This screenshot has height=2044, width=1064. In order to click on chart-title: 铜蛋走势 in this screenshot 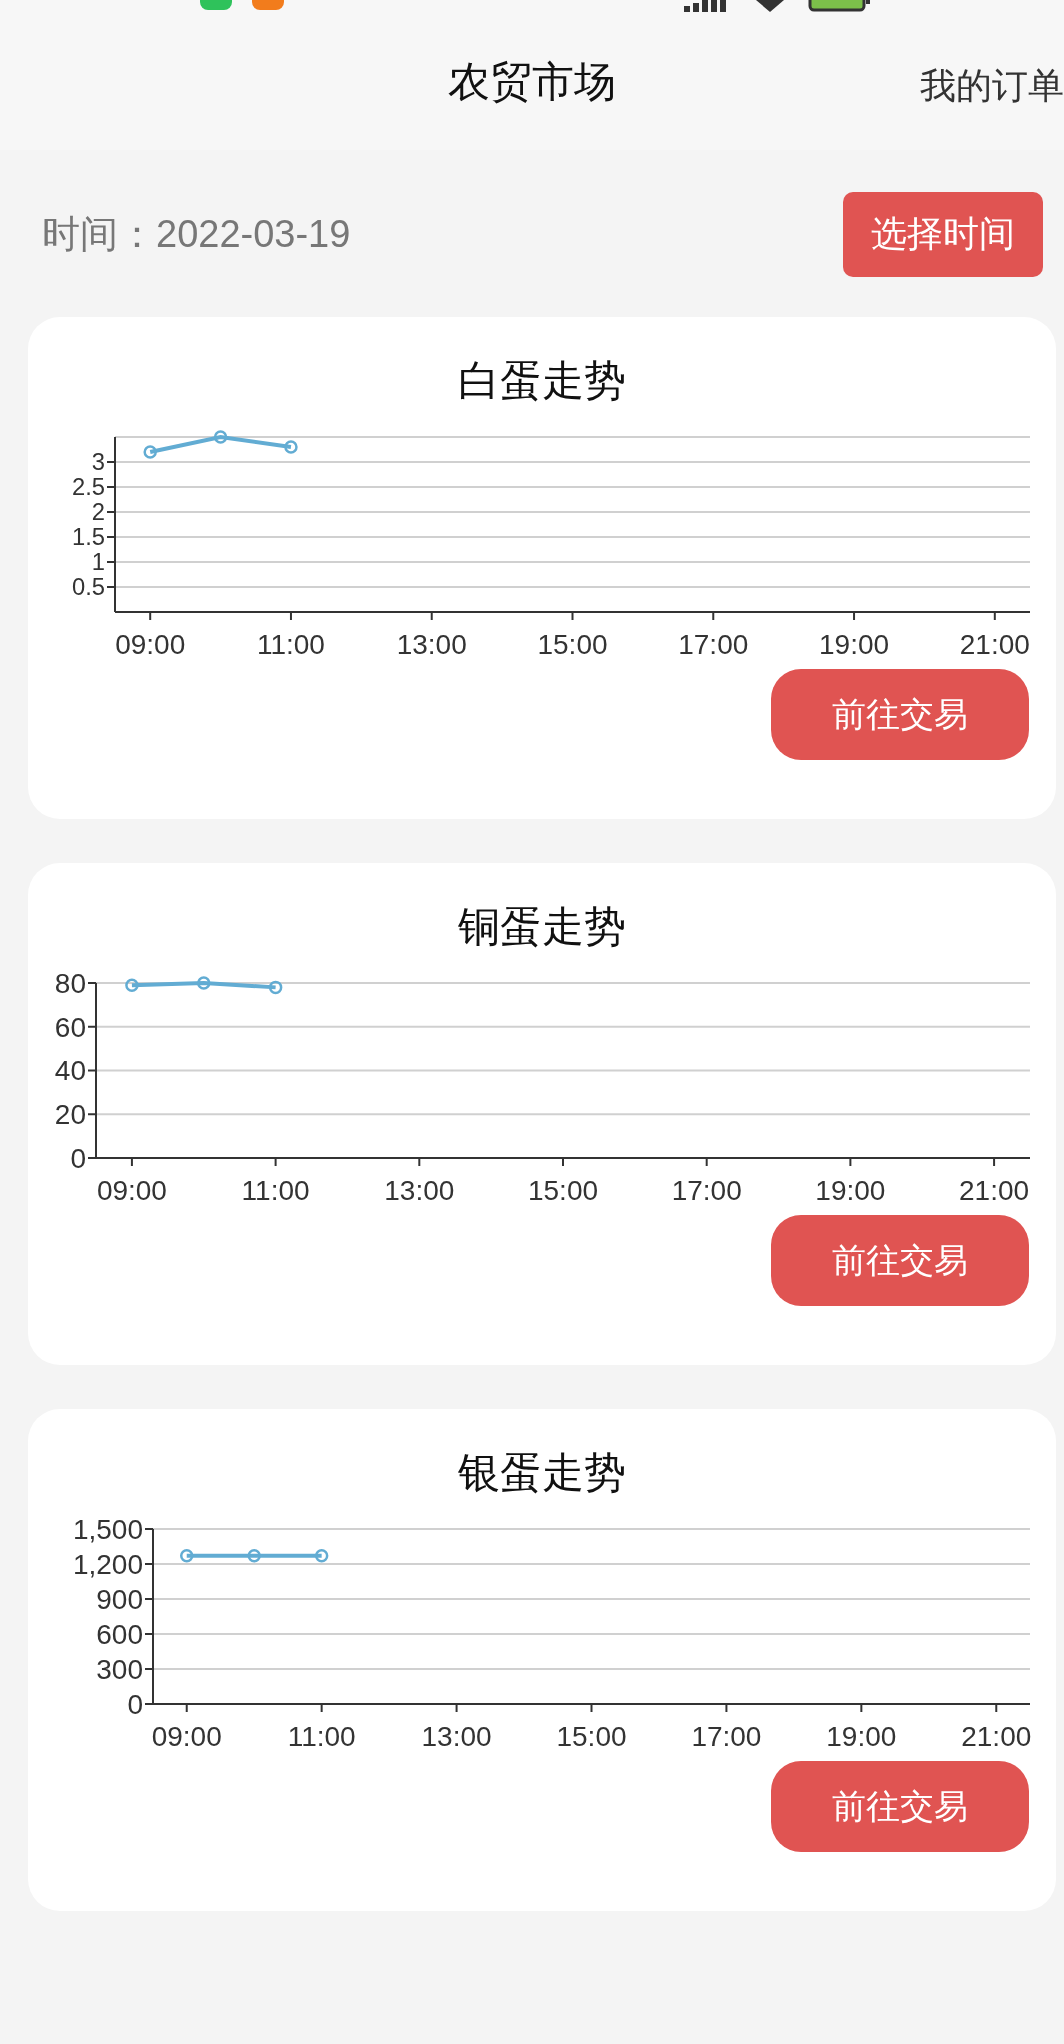, I will do `click(542, 927)`.